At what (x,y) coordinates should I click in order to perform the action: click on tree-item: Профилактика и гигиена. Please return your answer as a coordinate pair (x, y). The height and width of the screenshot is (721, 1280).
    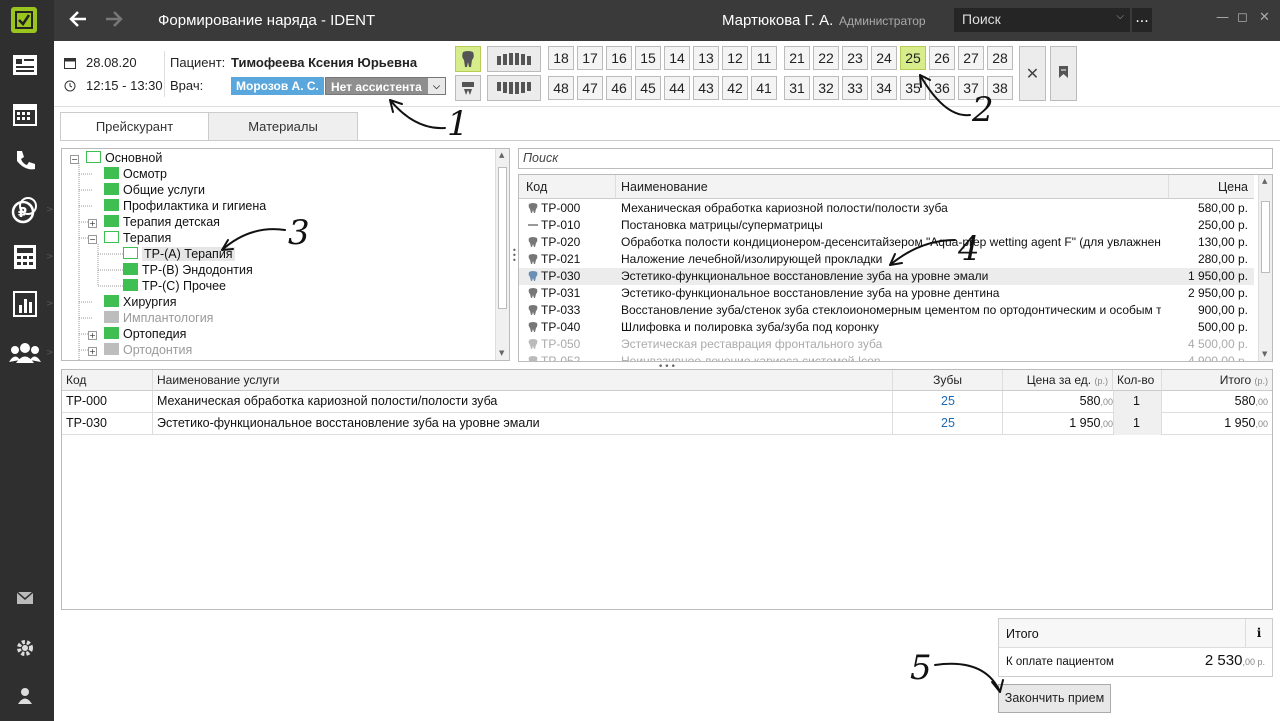
    Looking at the image, I should click on (185, 207).